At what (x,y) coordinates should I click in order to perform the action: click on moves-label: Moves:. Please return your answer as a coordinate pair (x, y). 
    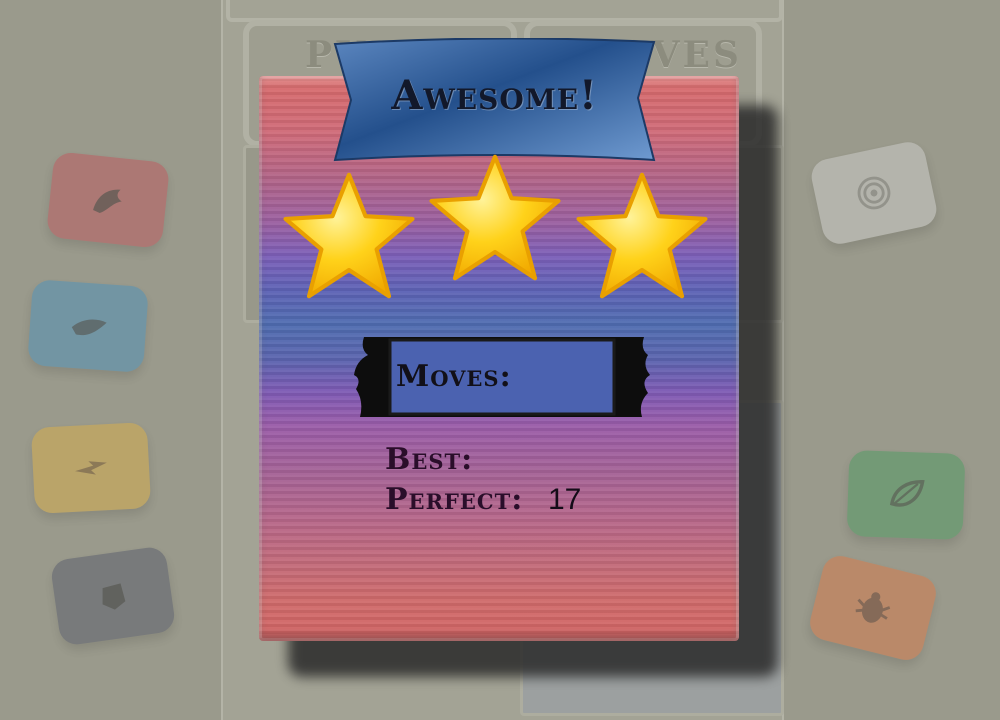
    Looking at the image, I should click on (454, 376).